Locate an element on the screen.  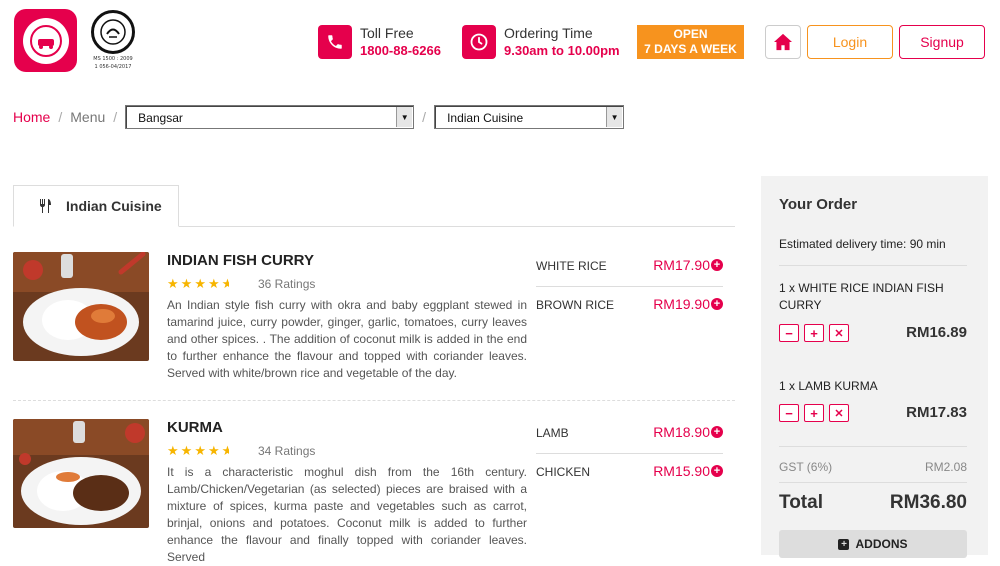
clock-icon is located at coordinates (479, 42).